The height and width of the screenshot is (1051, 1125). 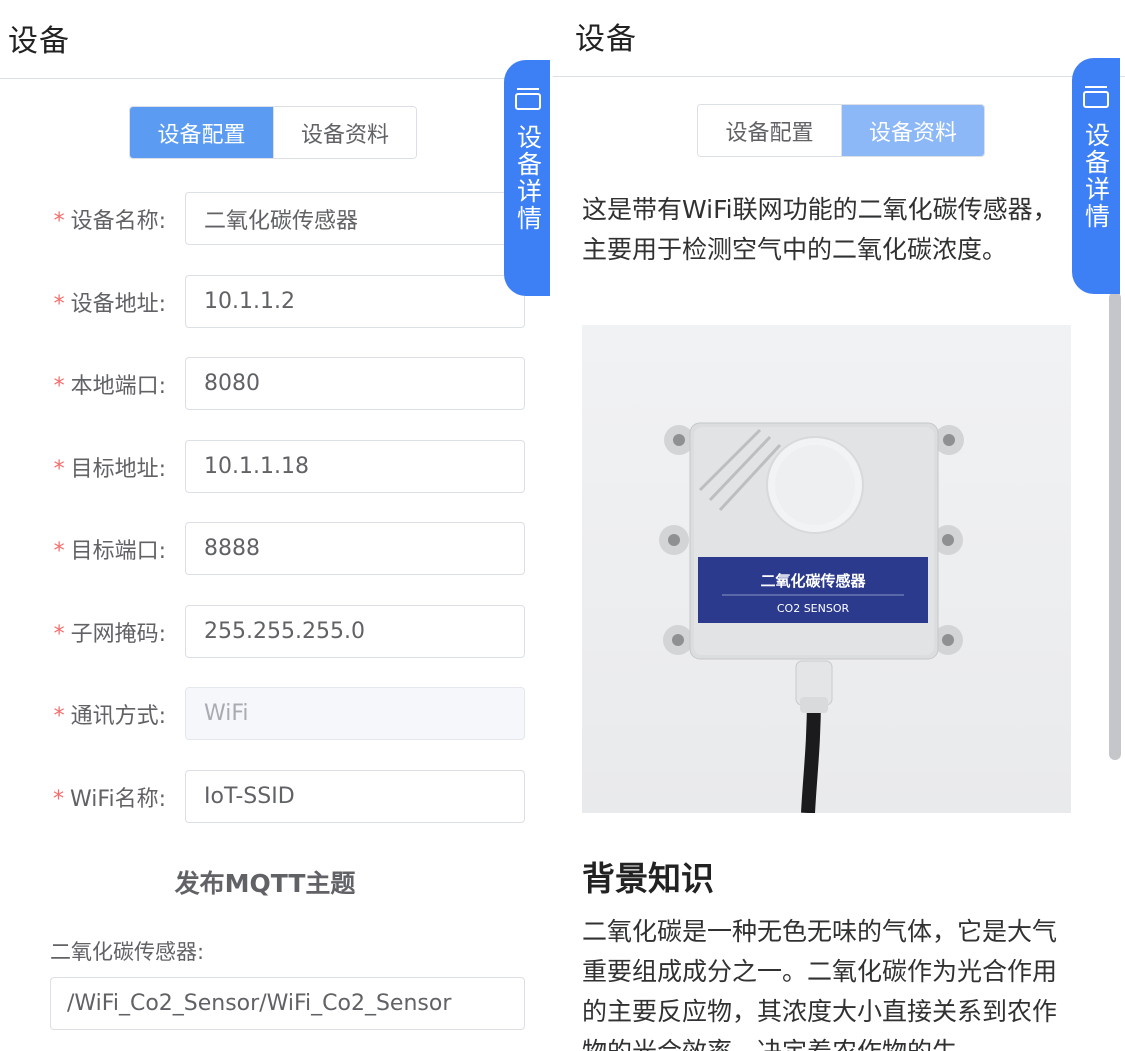 I want to click on comm-method-input, so click(x=355, y=713).